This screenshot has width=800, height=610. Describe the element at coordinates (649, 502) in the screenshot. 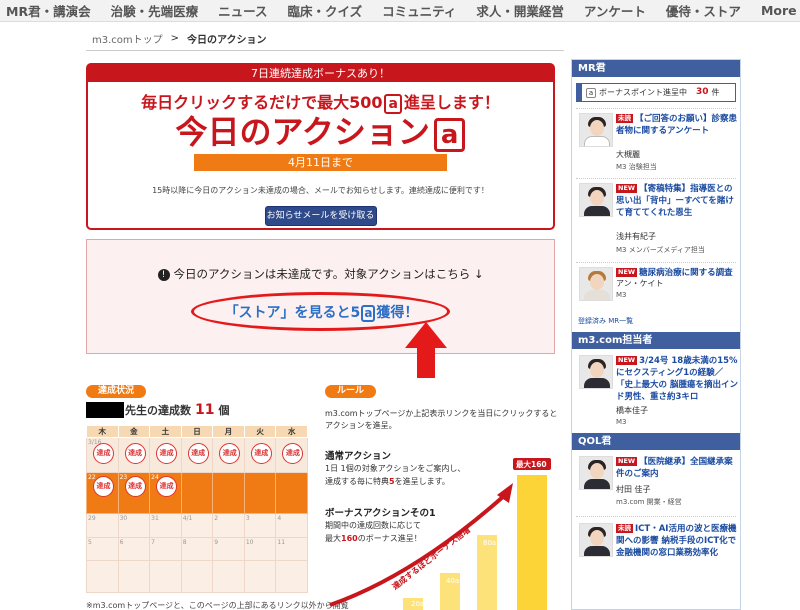

I see `sidebar-item-role: m3.com 開業・経営` at that location.